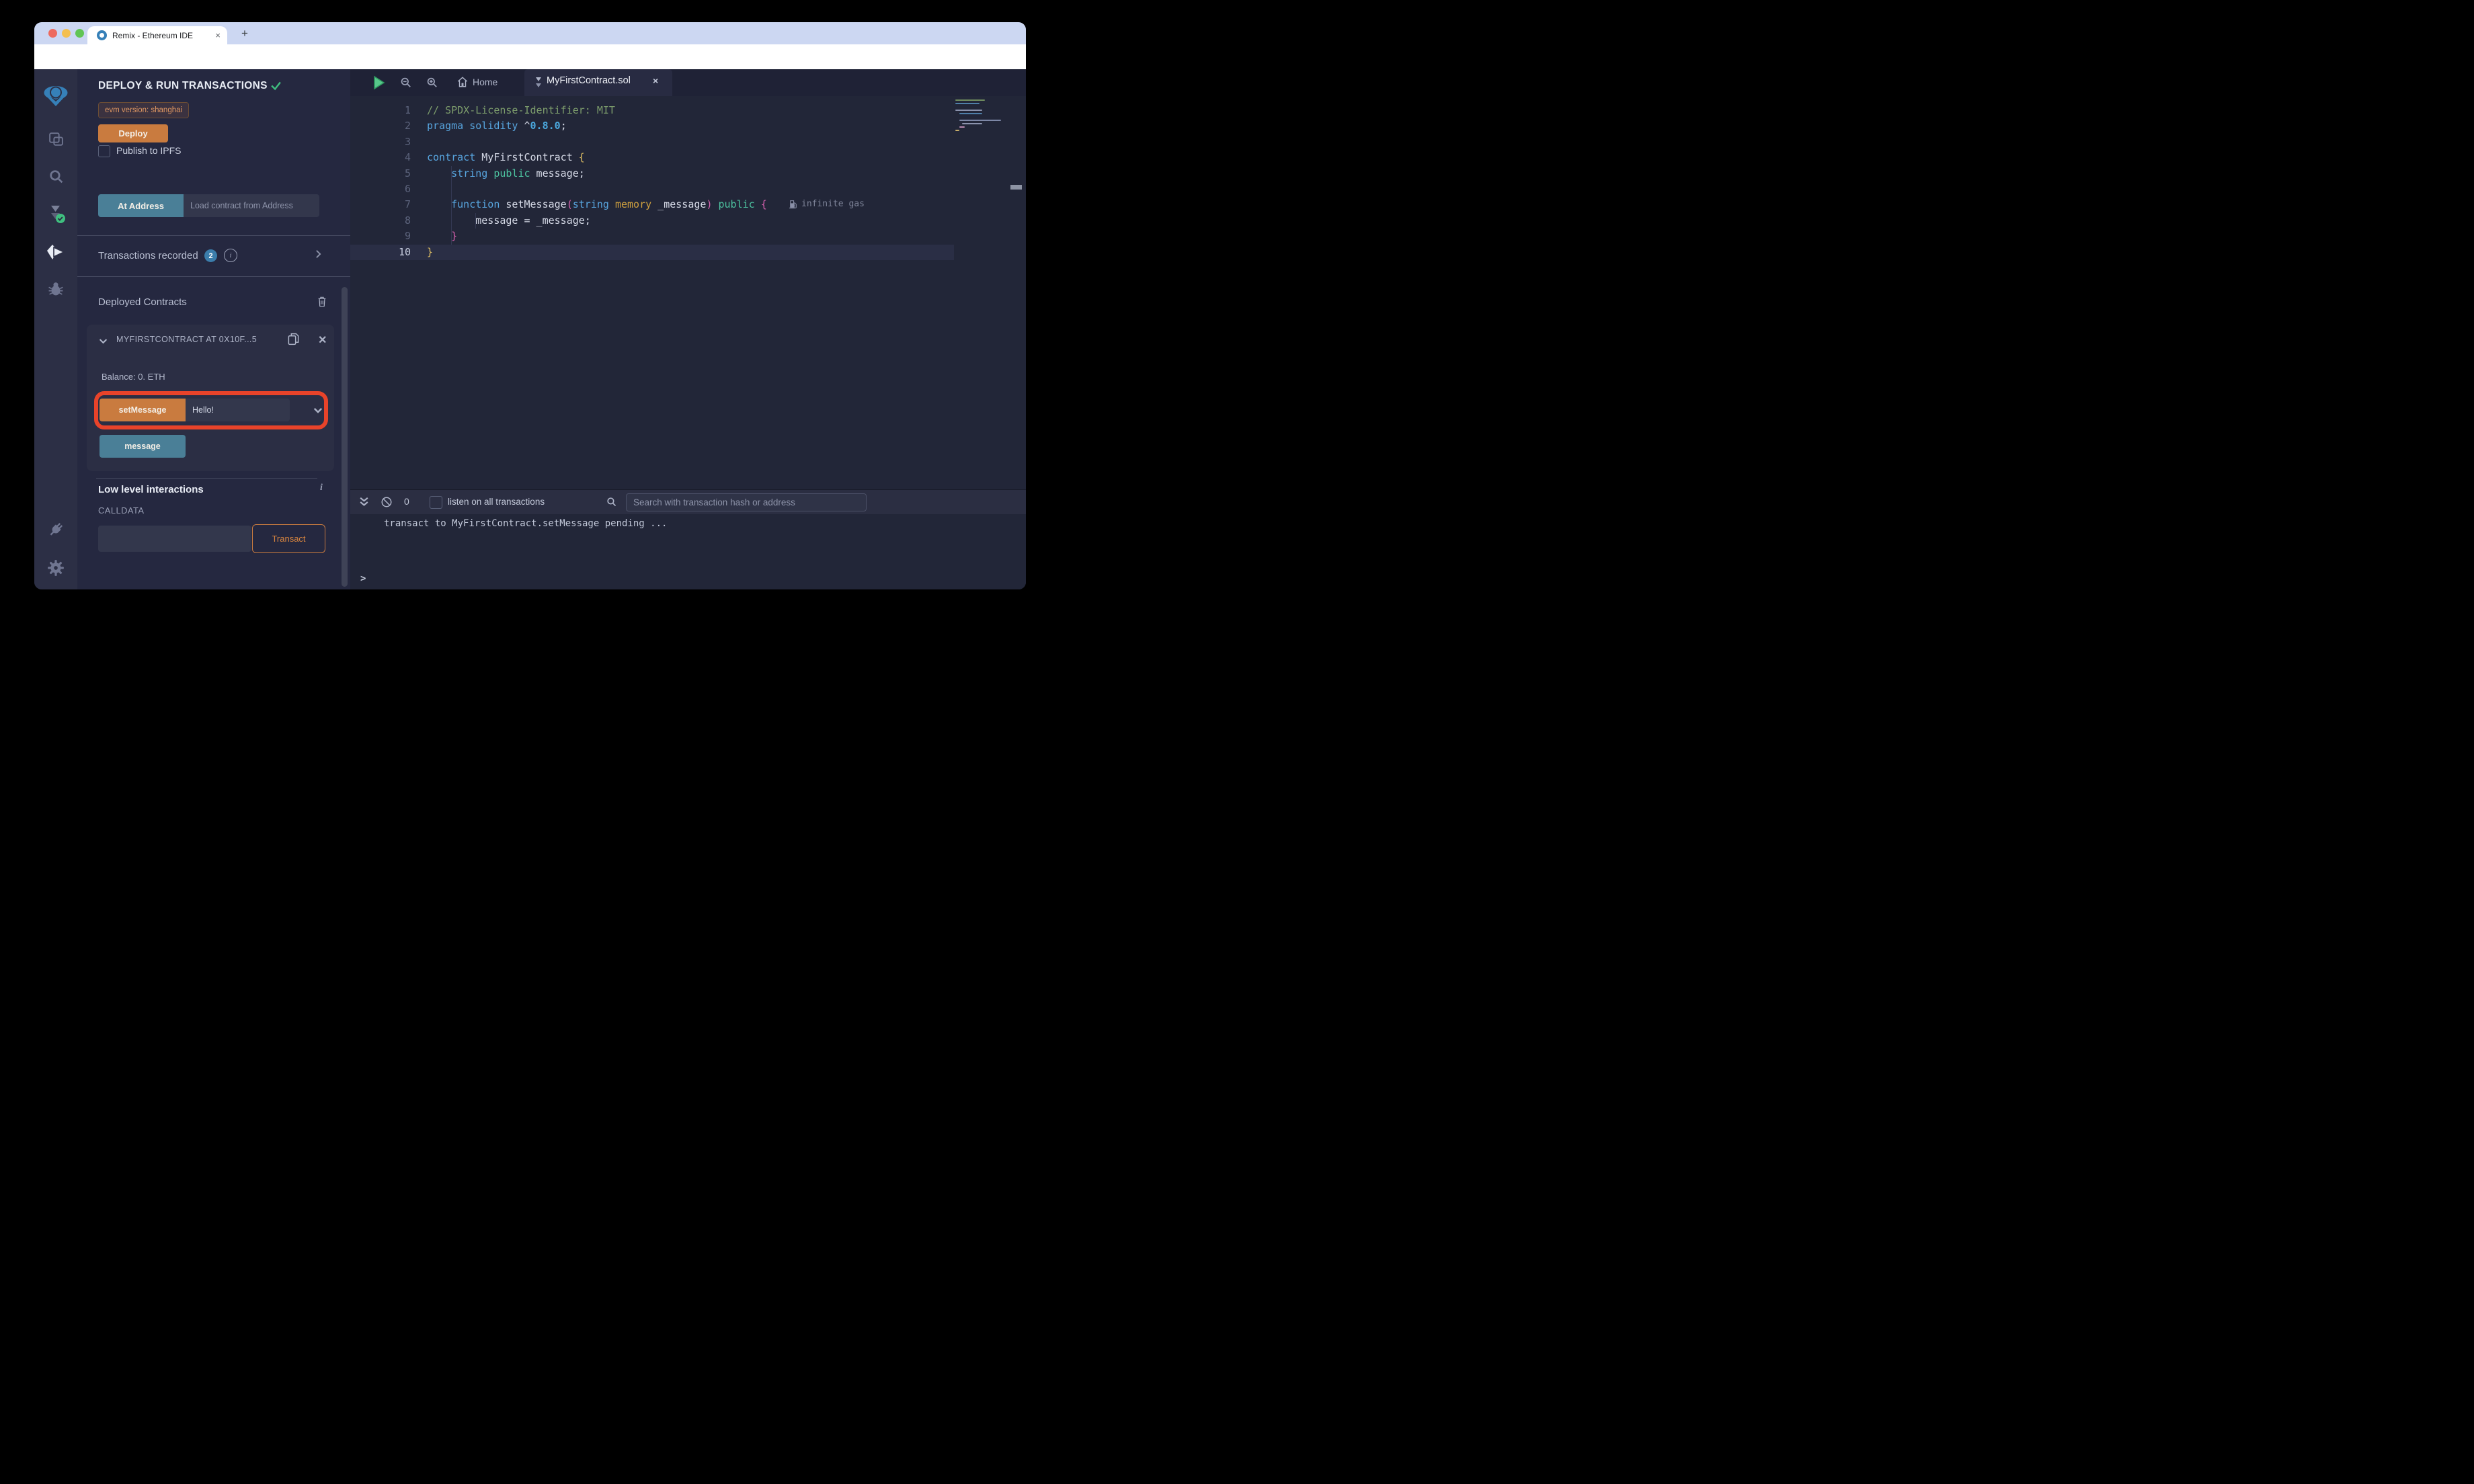  I want to click on editor-tab-bar: Home MyFirstContract.sol ×, so click(688, 82).